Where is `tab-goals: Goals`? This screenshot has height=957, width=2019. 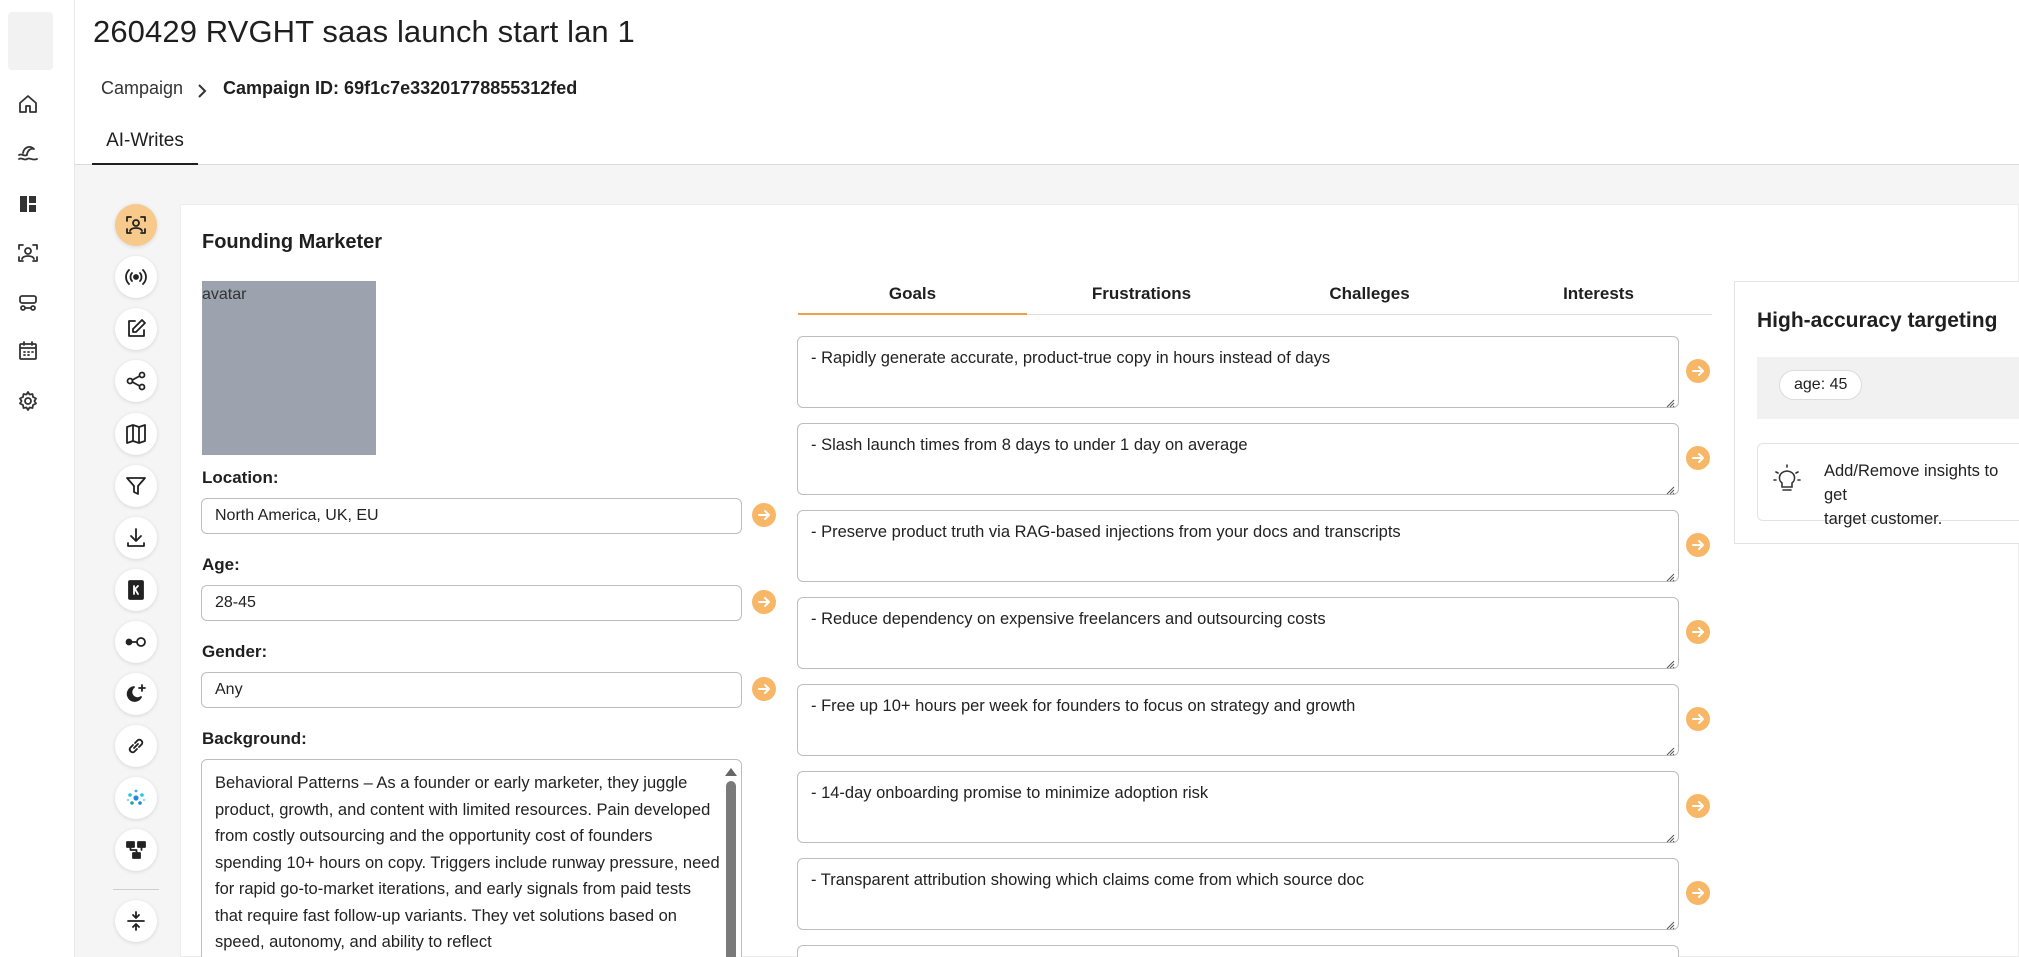 tab-goals: Goals is located at coordinates (912, 295).